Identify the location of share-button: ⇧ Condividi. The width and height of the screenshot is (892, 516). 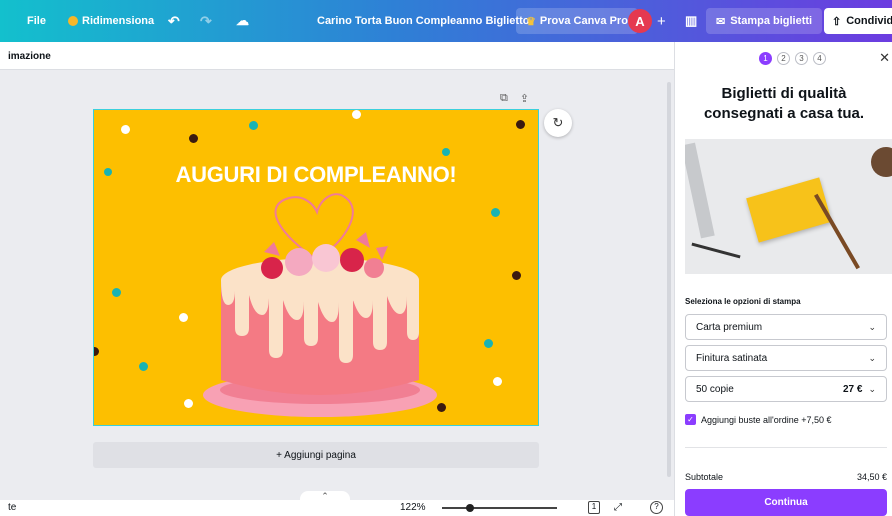
(858, 21).